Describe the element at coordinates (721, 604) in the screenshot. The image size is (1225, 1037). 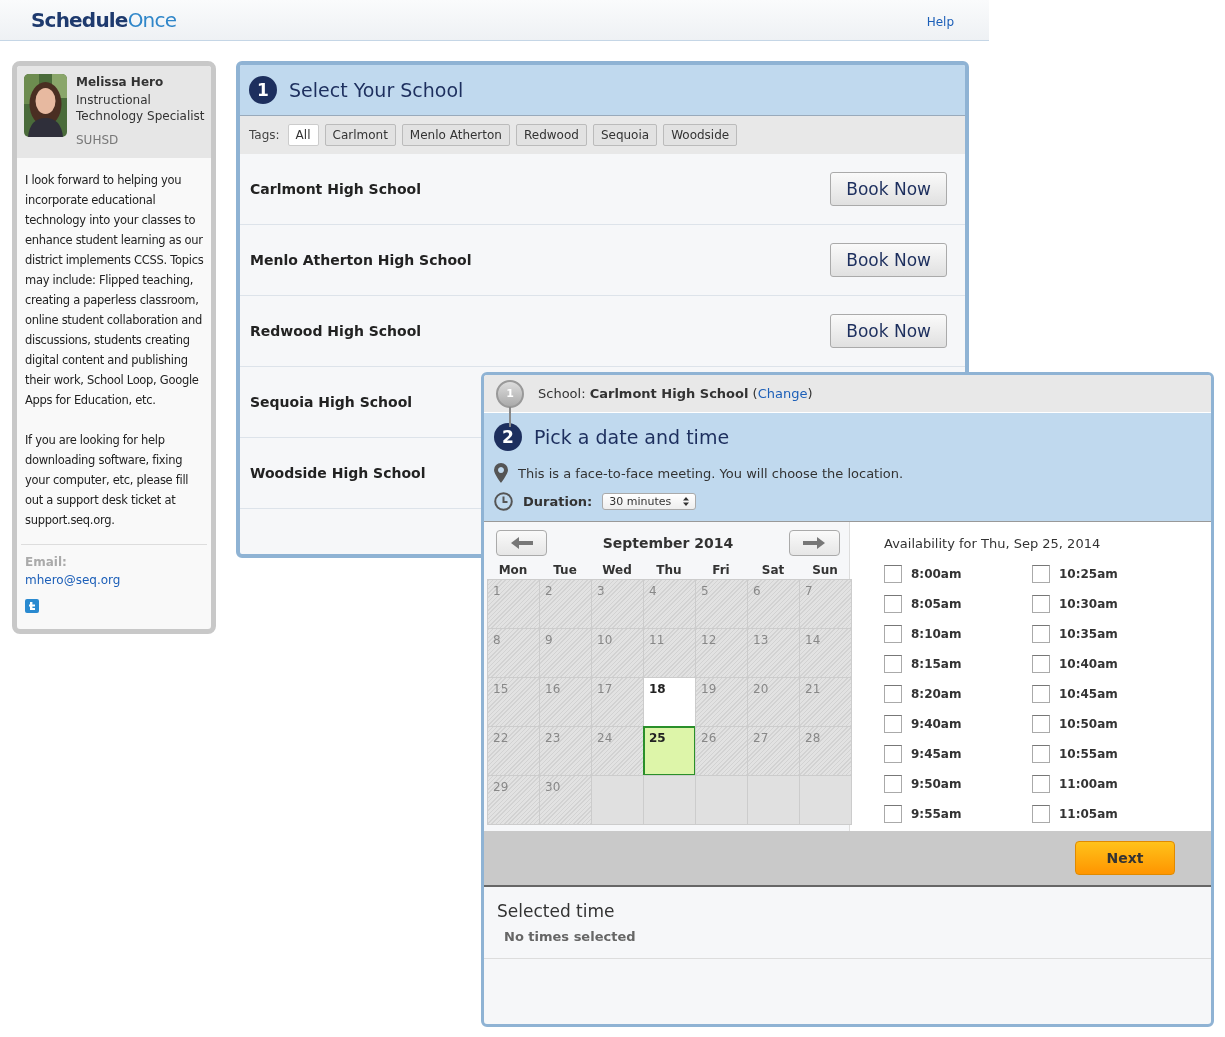
I see `calendar-day: 5` at that location.